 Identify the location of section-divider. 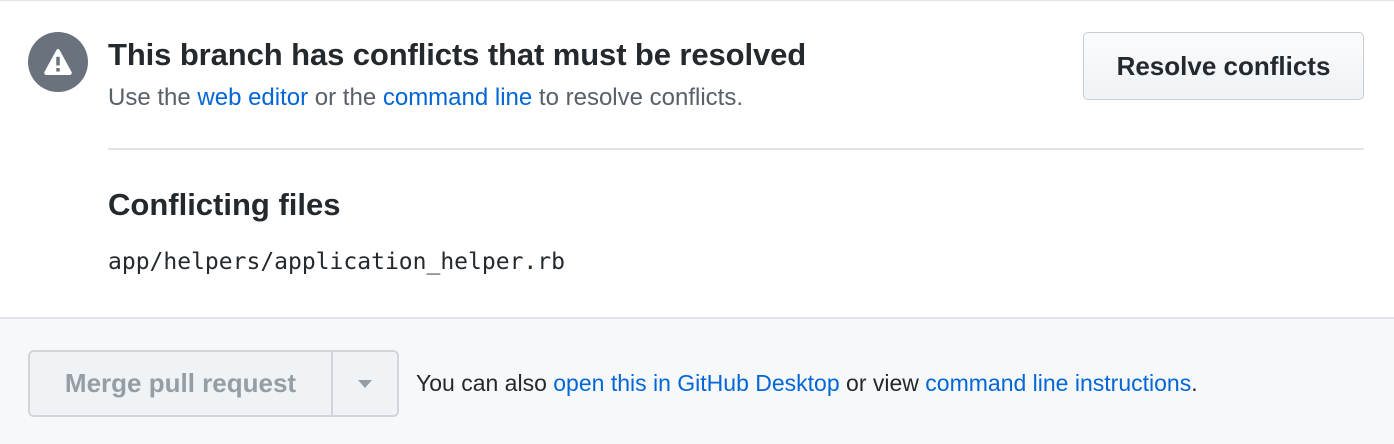
(736, 149).